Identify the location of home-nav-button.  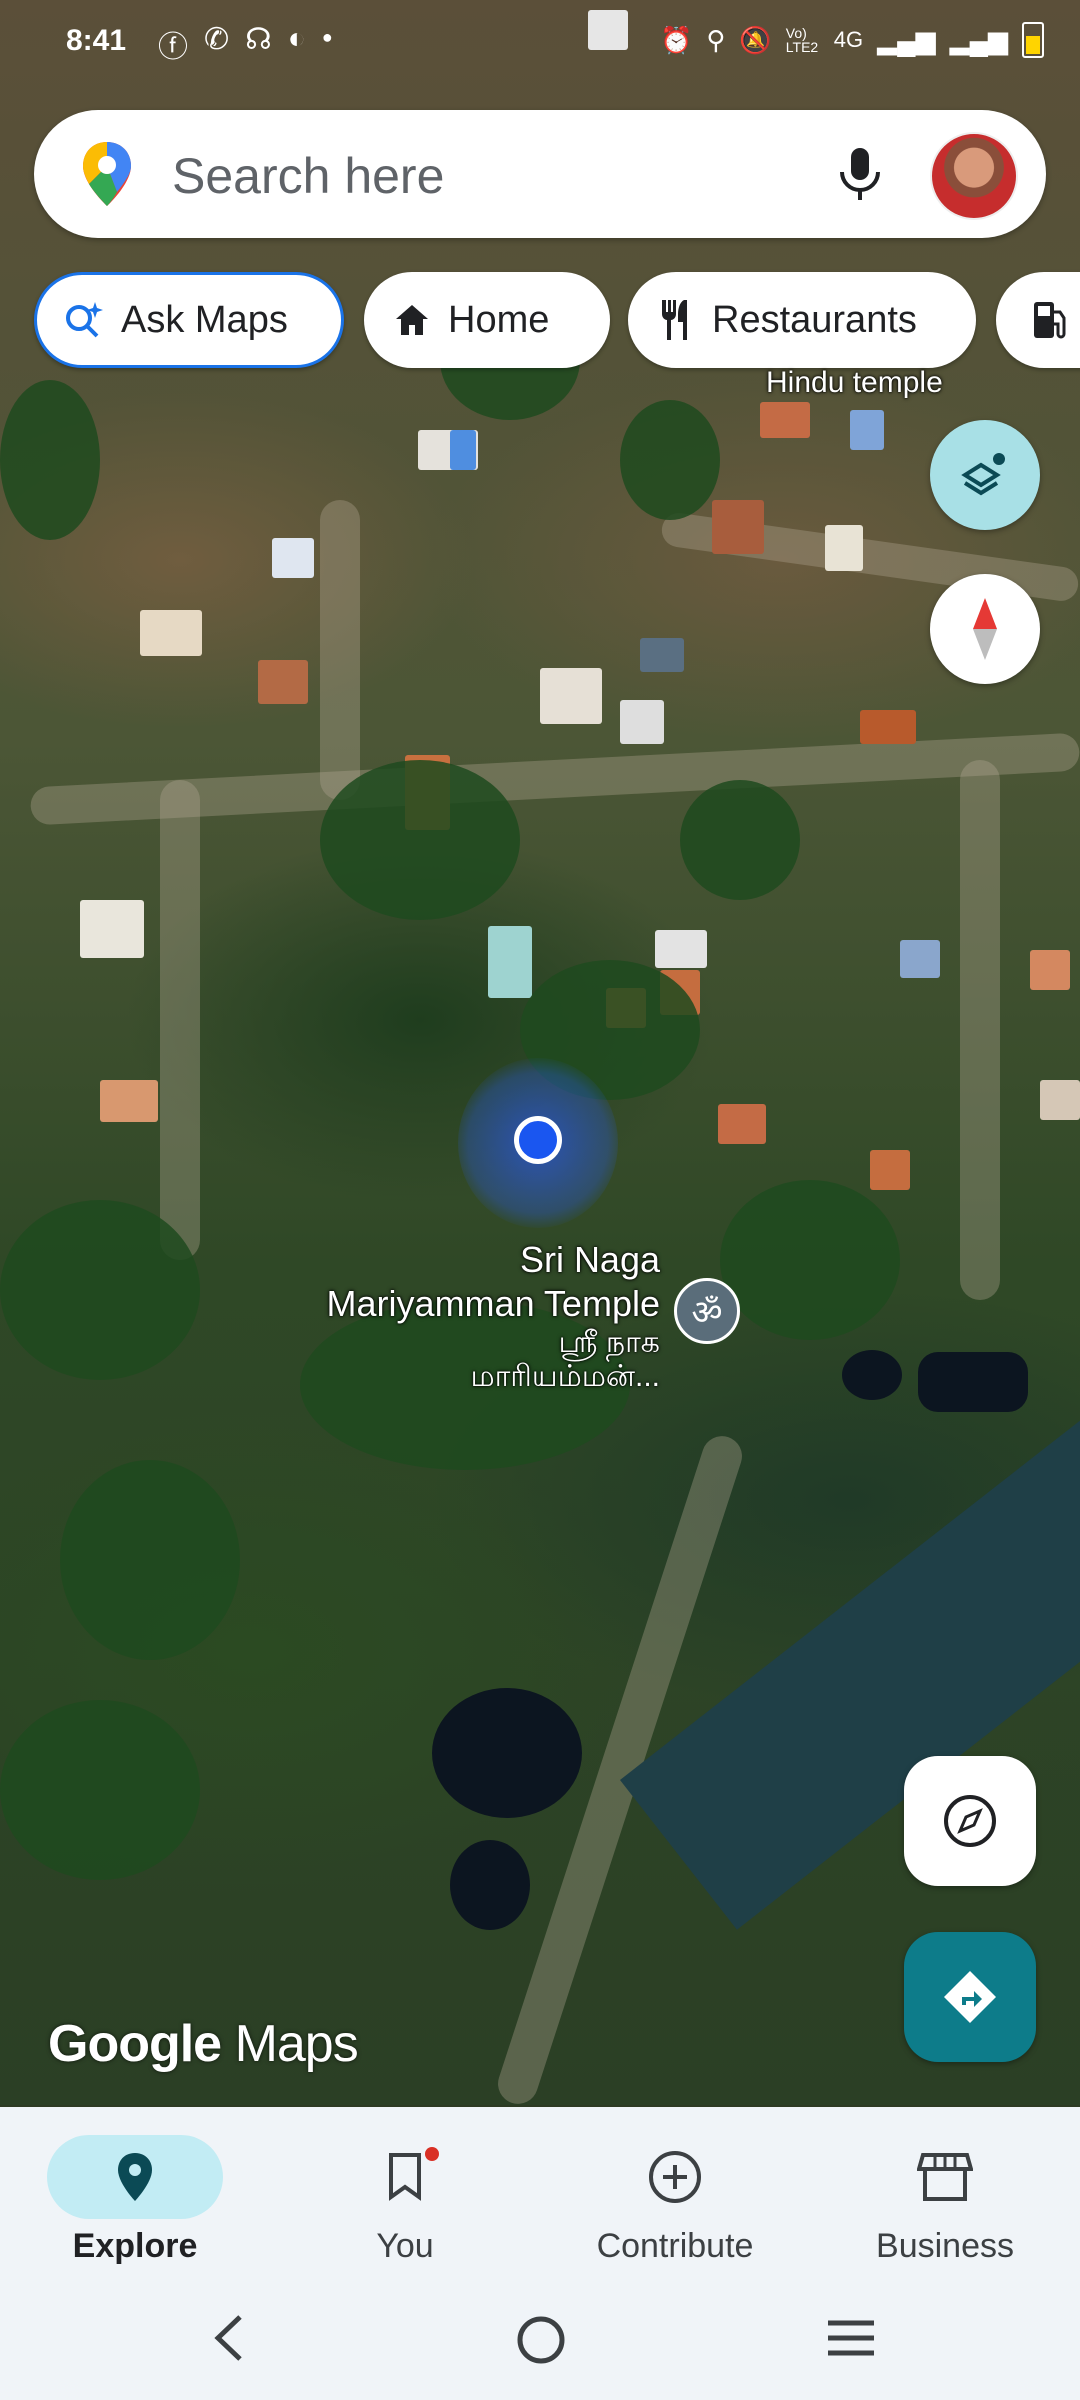
(541, 2342).